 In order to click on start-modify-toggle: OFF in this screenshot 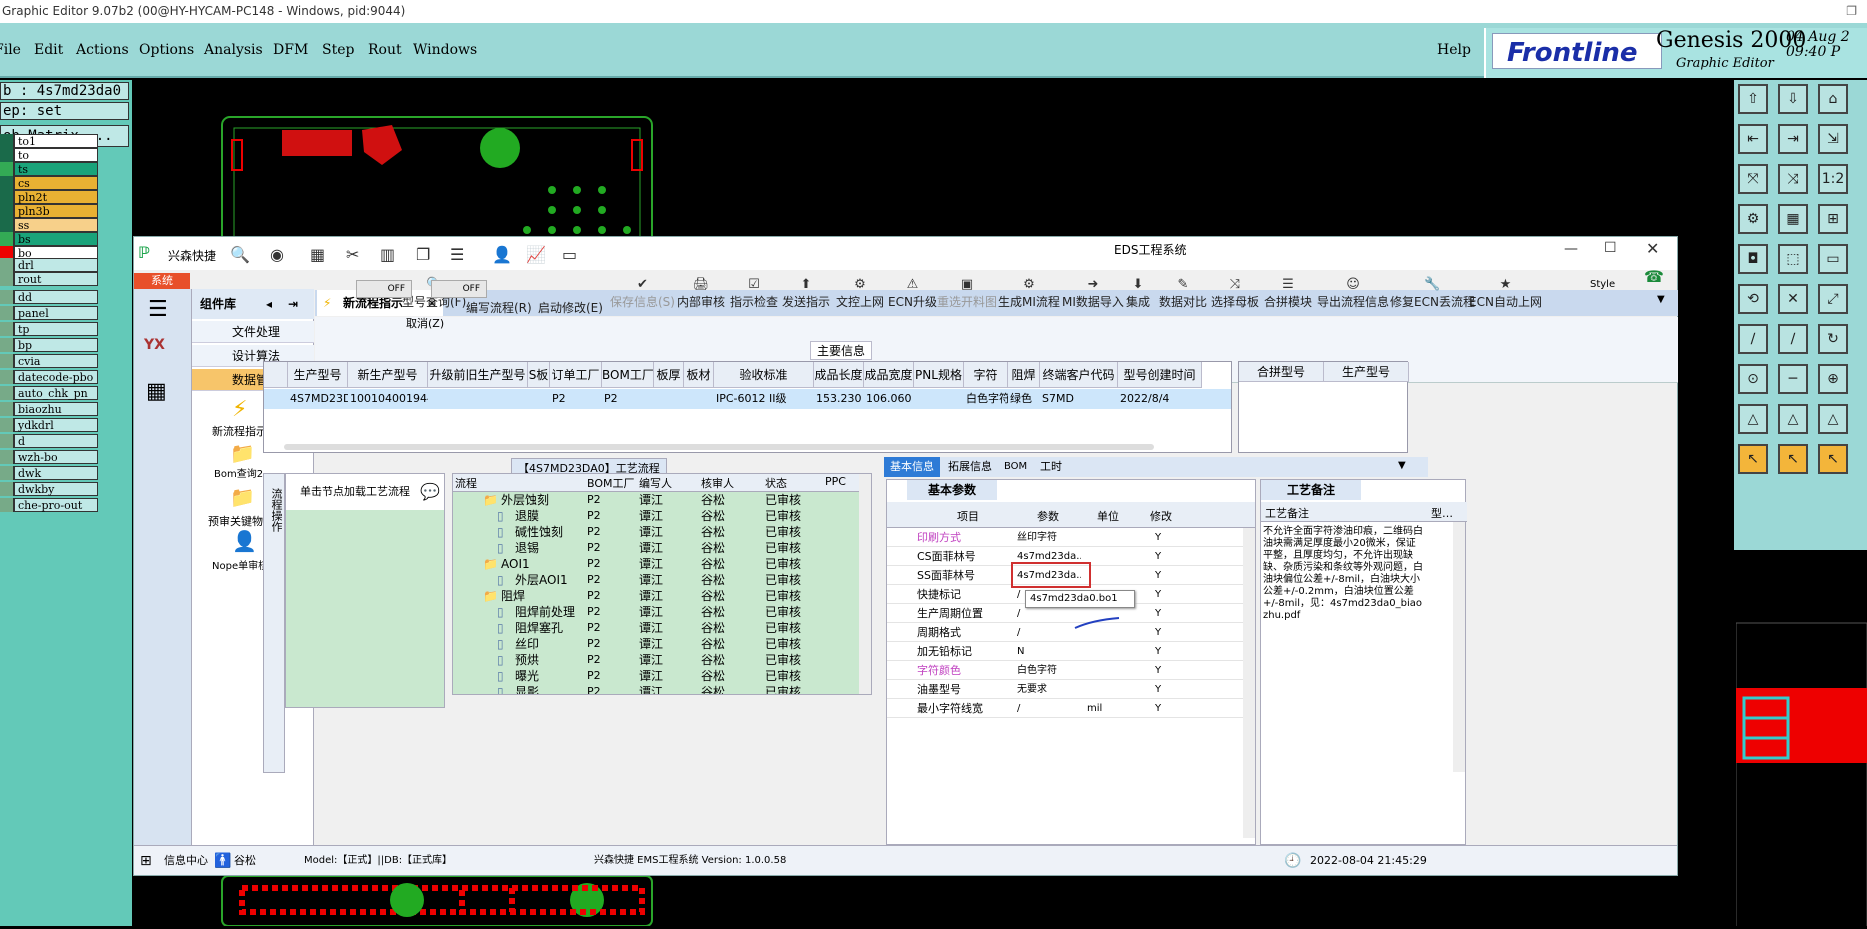, I will do `click(459, 289)`.